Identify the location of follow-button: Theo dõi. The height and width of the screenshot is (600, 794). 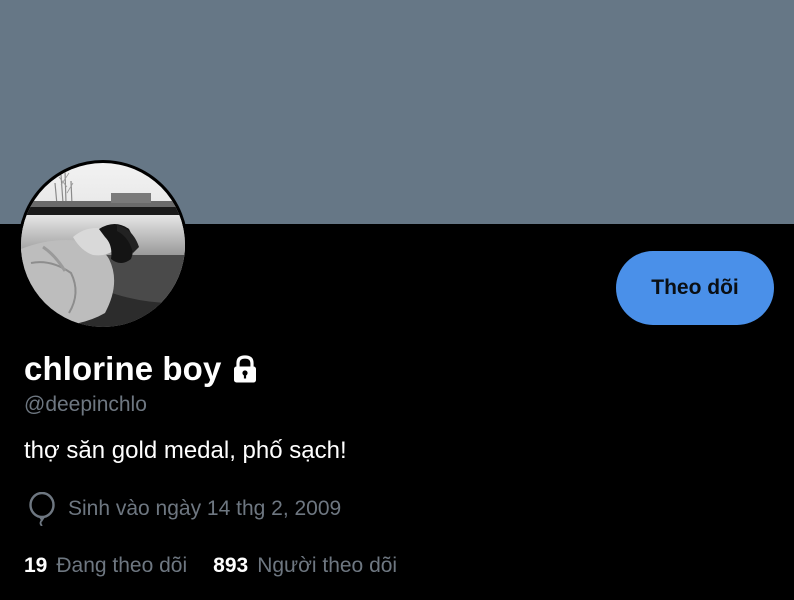
(695, 288).